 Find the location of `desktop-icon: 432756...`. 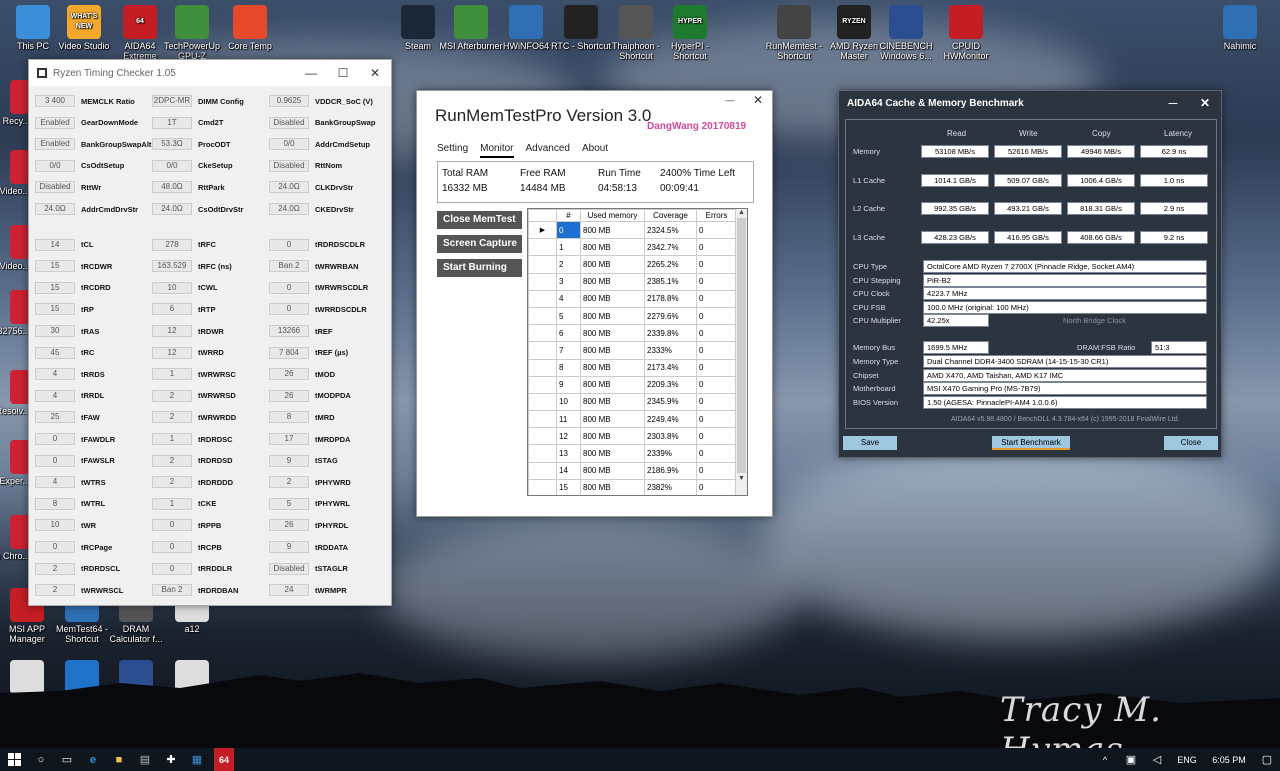

desktop-icon: 432756... is located at coordinates (15, 313).